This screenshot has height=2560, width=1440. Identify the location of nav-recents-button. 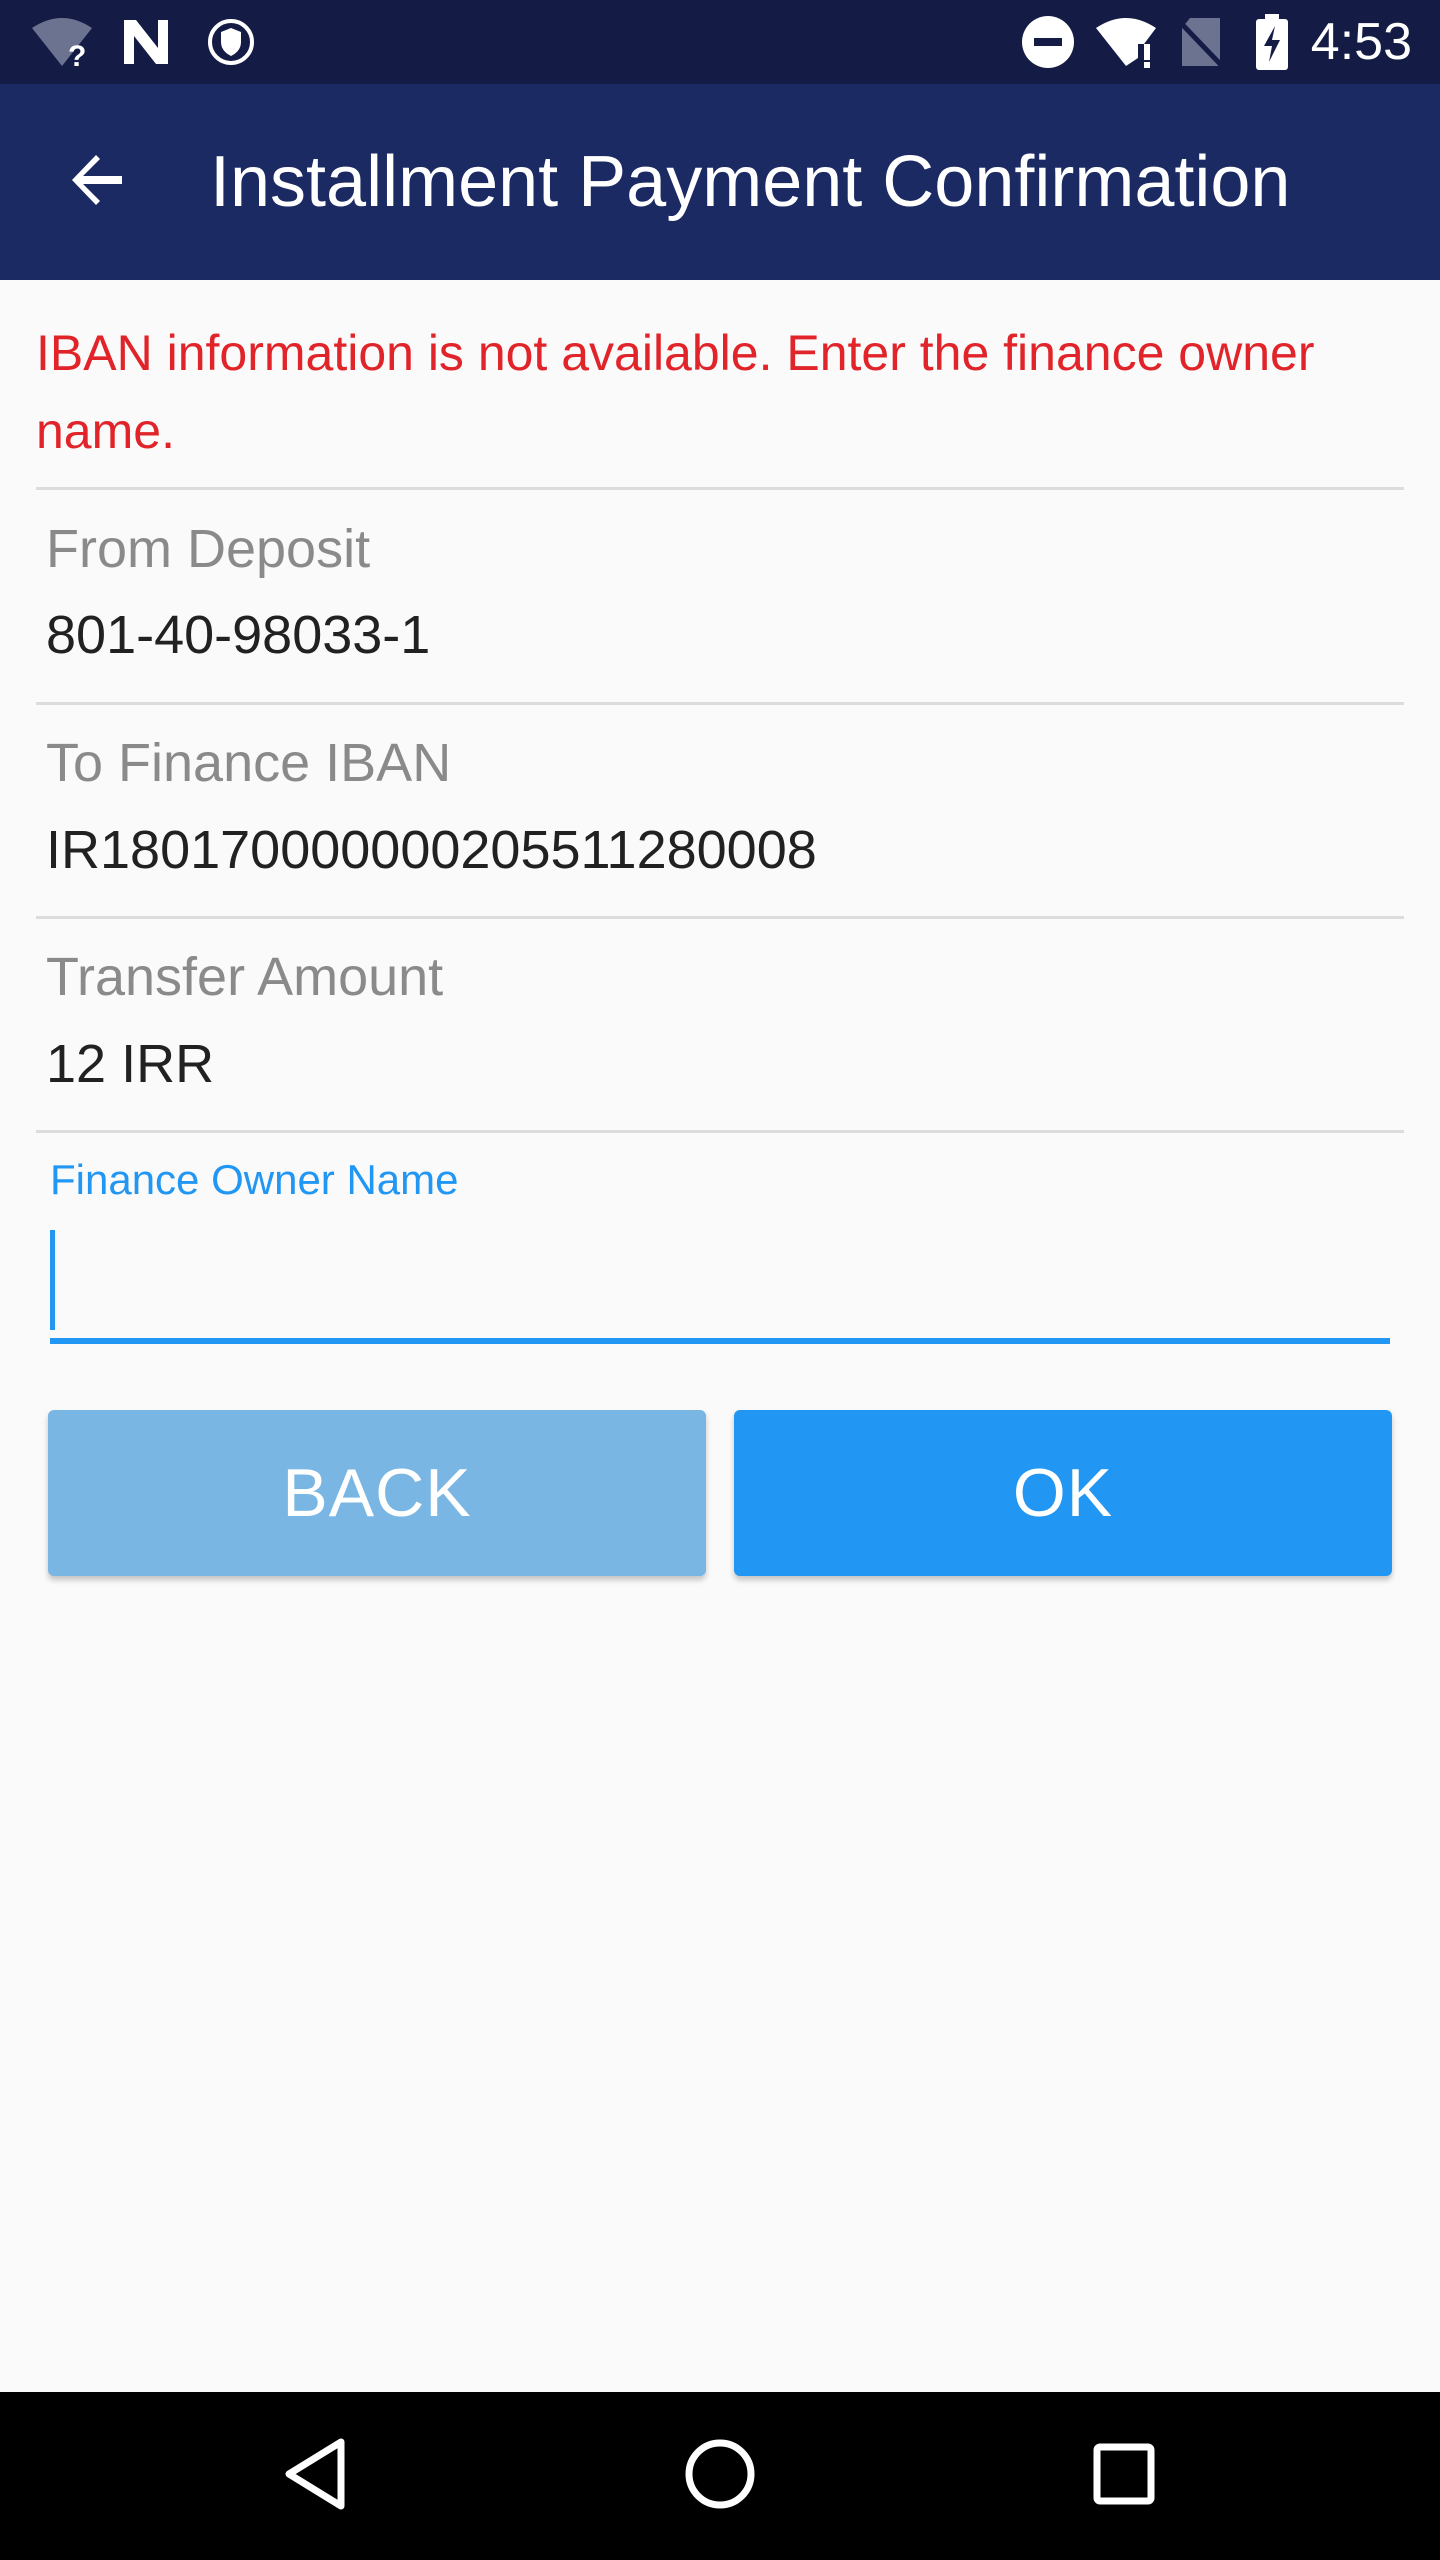
(1124, 2476).